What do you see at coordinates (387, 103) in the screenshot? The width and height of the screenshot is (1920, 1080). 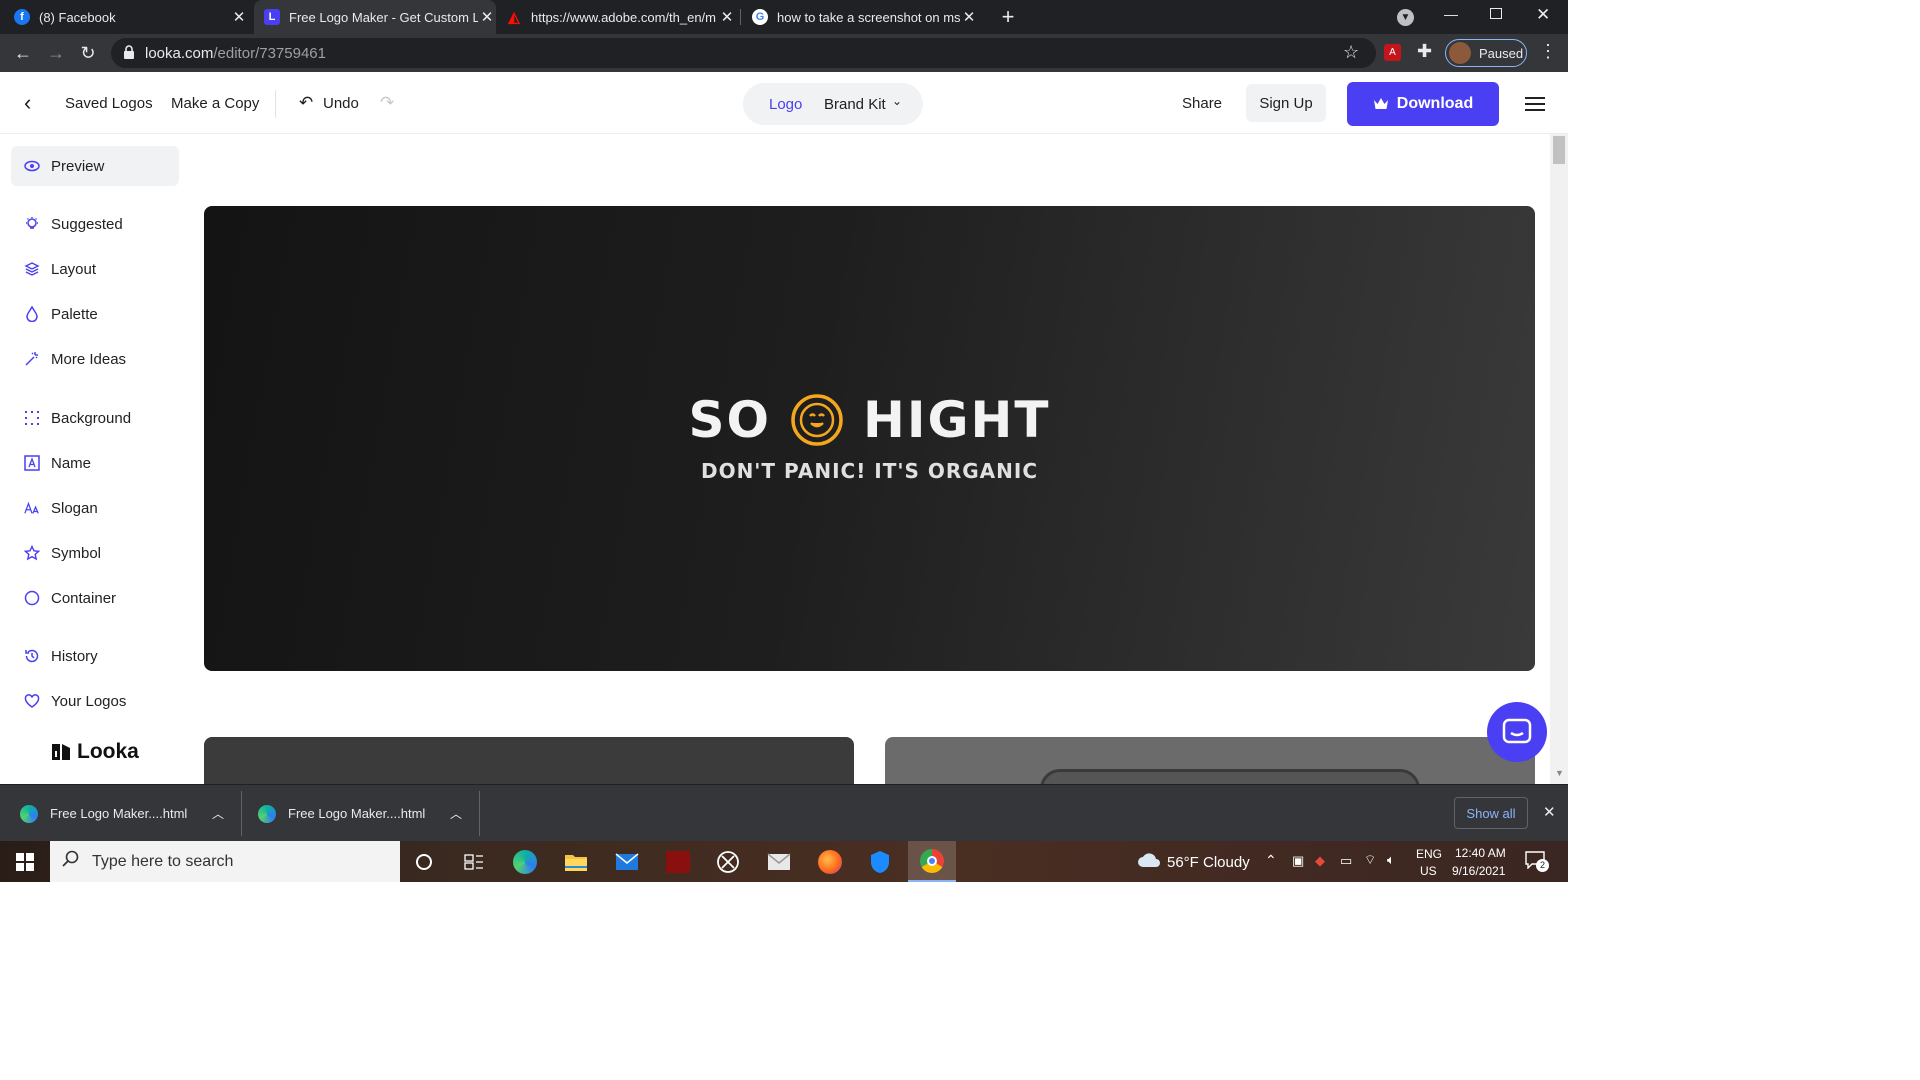 I see `redo-icon: ↷` at bounding box center [387, 103].